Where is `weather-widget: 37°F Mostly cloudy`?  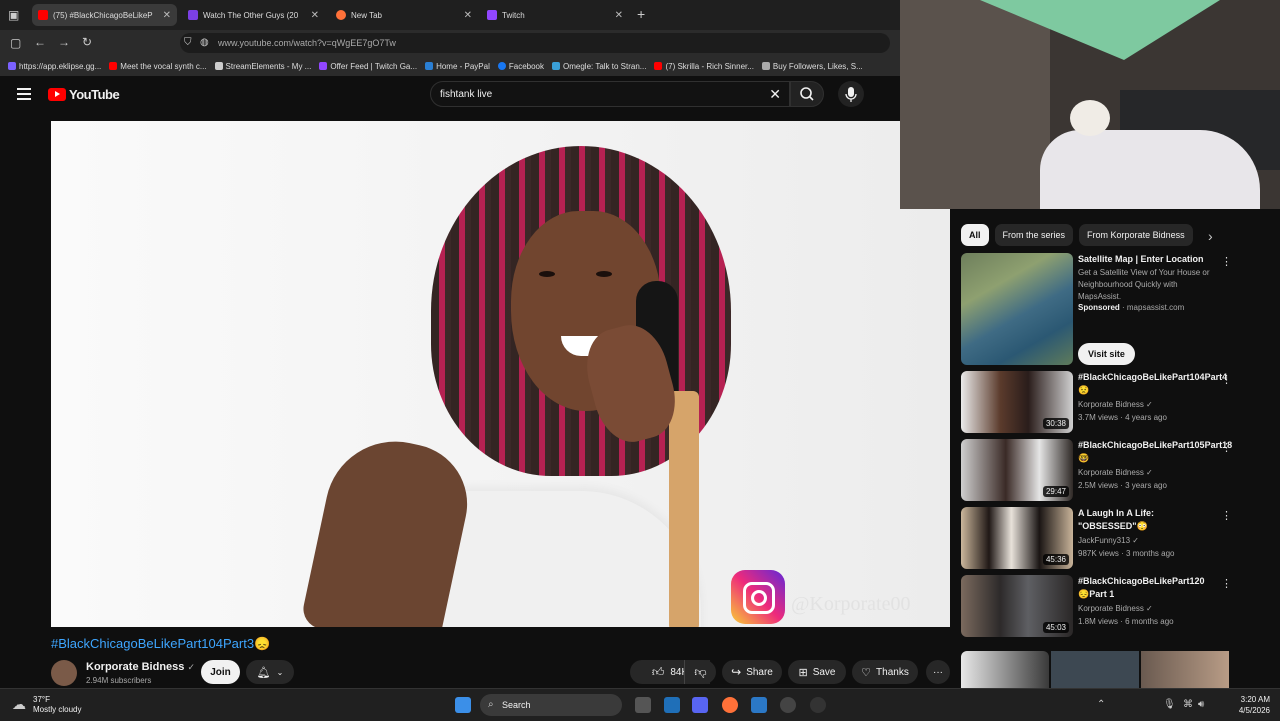
weather-widget: 37°F Mostly cloudy is located at coordinates (57, 705).